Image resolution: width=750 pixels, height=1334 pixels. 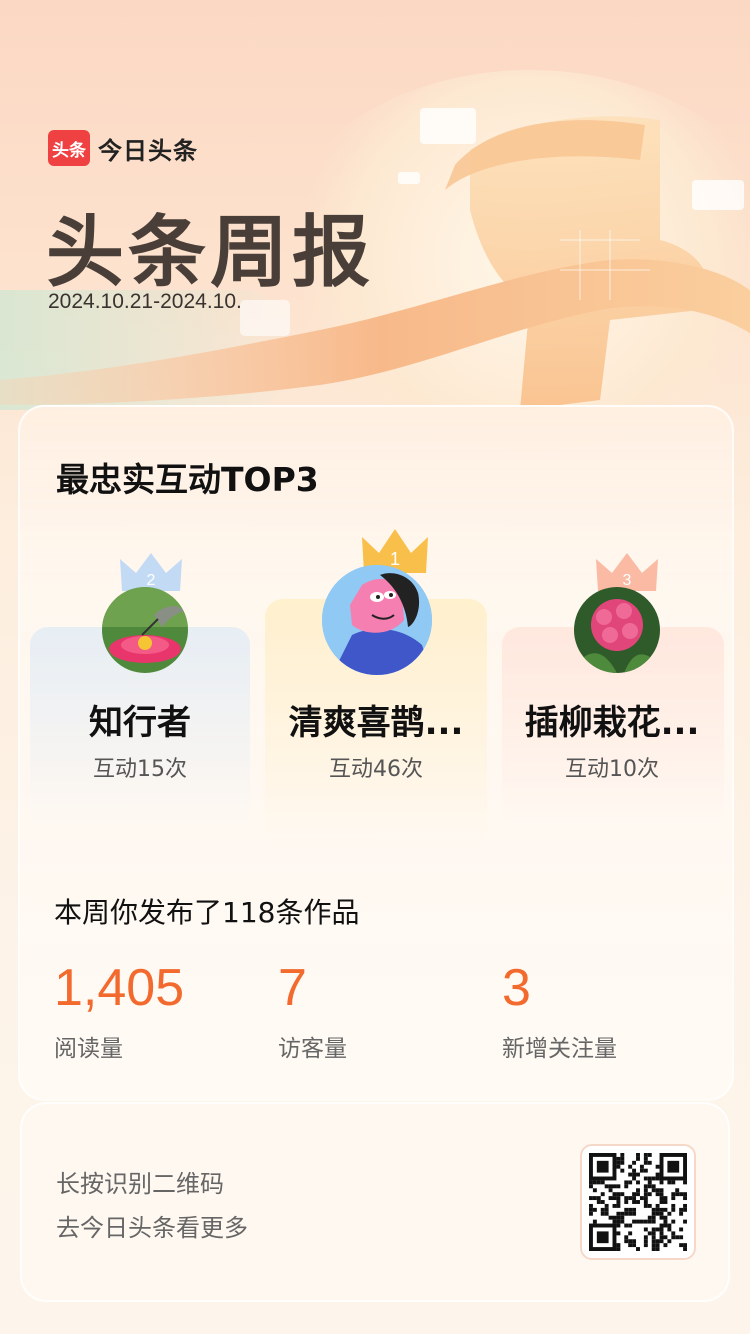 I want to click on app-logo: 头条 今日头条, so click(x=123, y=148).